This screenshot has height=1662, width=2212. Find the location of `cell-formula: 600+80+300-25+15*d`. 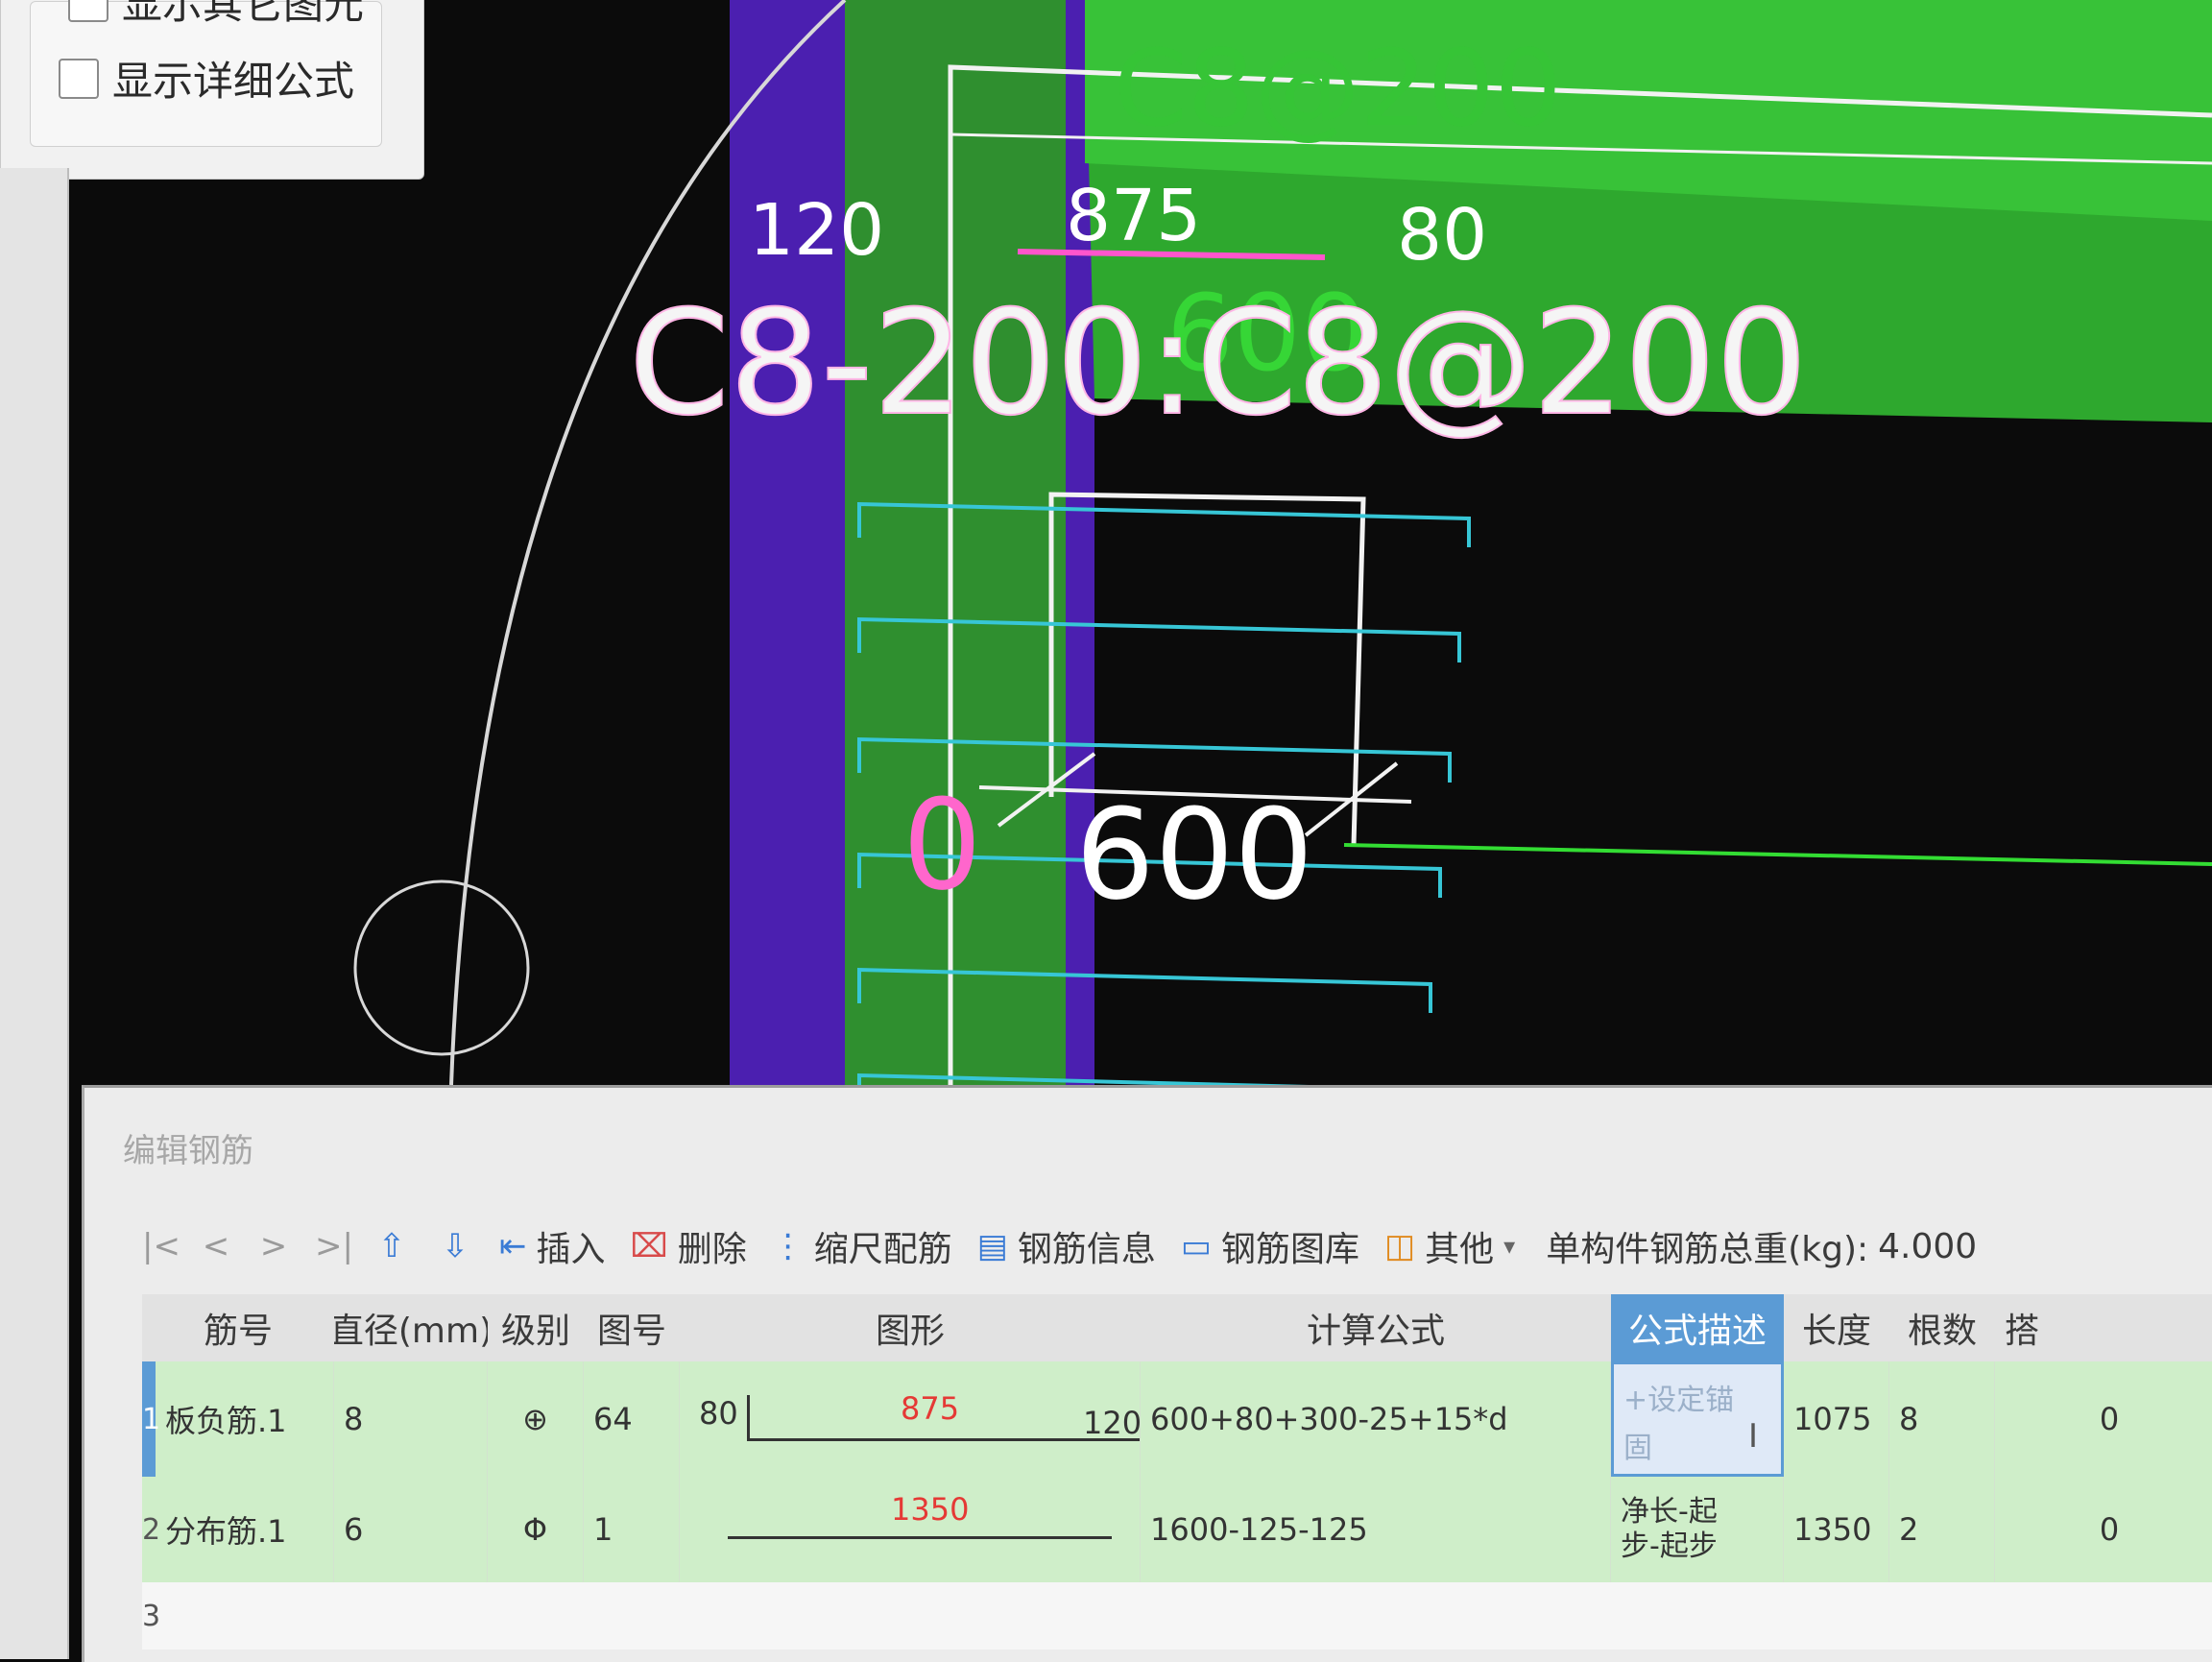

cell-formula: 600+80+300-25+15*d is located at coordinates (1376, 1419).